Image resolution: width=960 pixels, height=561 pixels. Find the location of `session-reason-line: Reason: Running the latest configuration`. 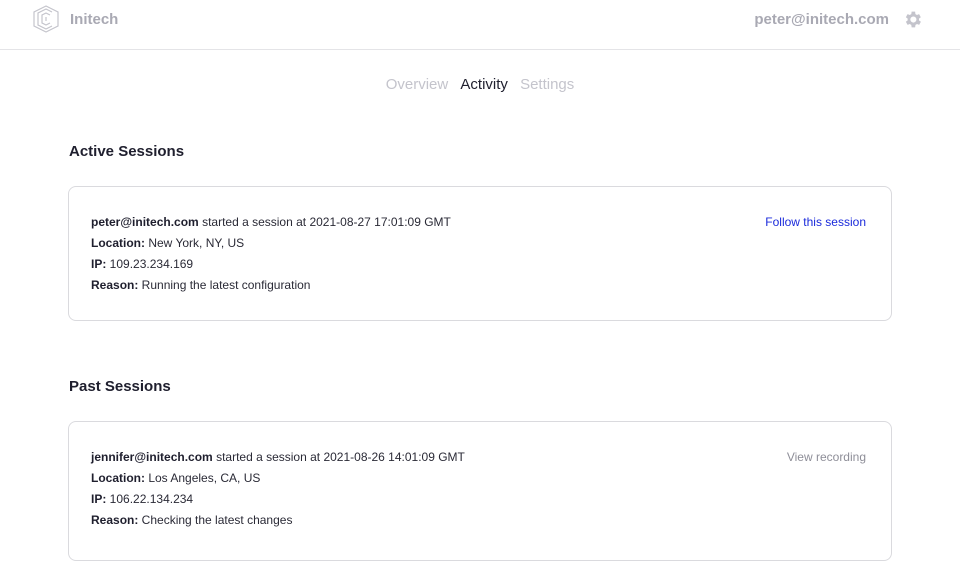

session-reason-line: Reason: Running the latest configuration is located at coordinates (200, 285).